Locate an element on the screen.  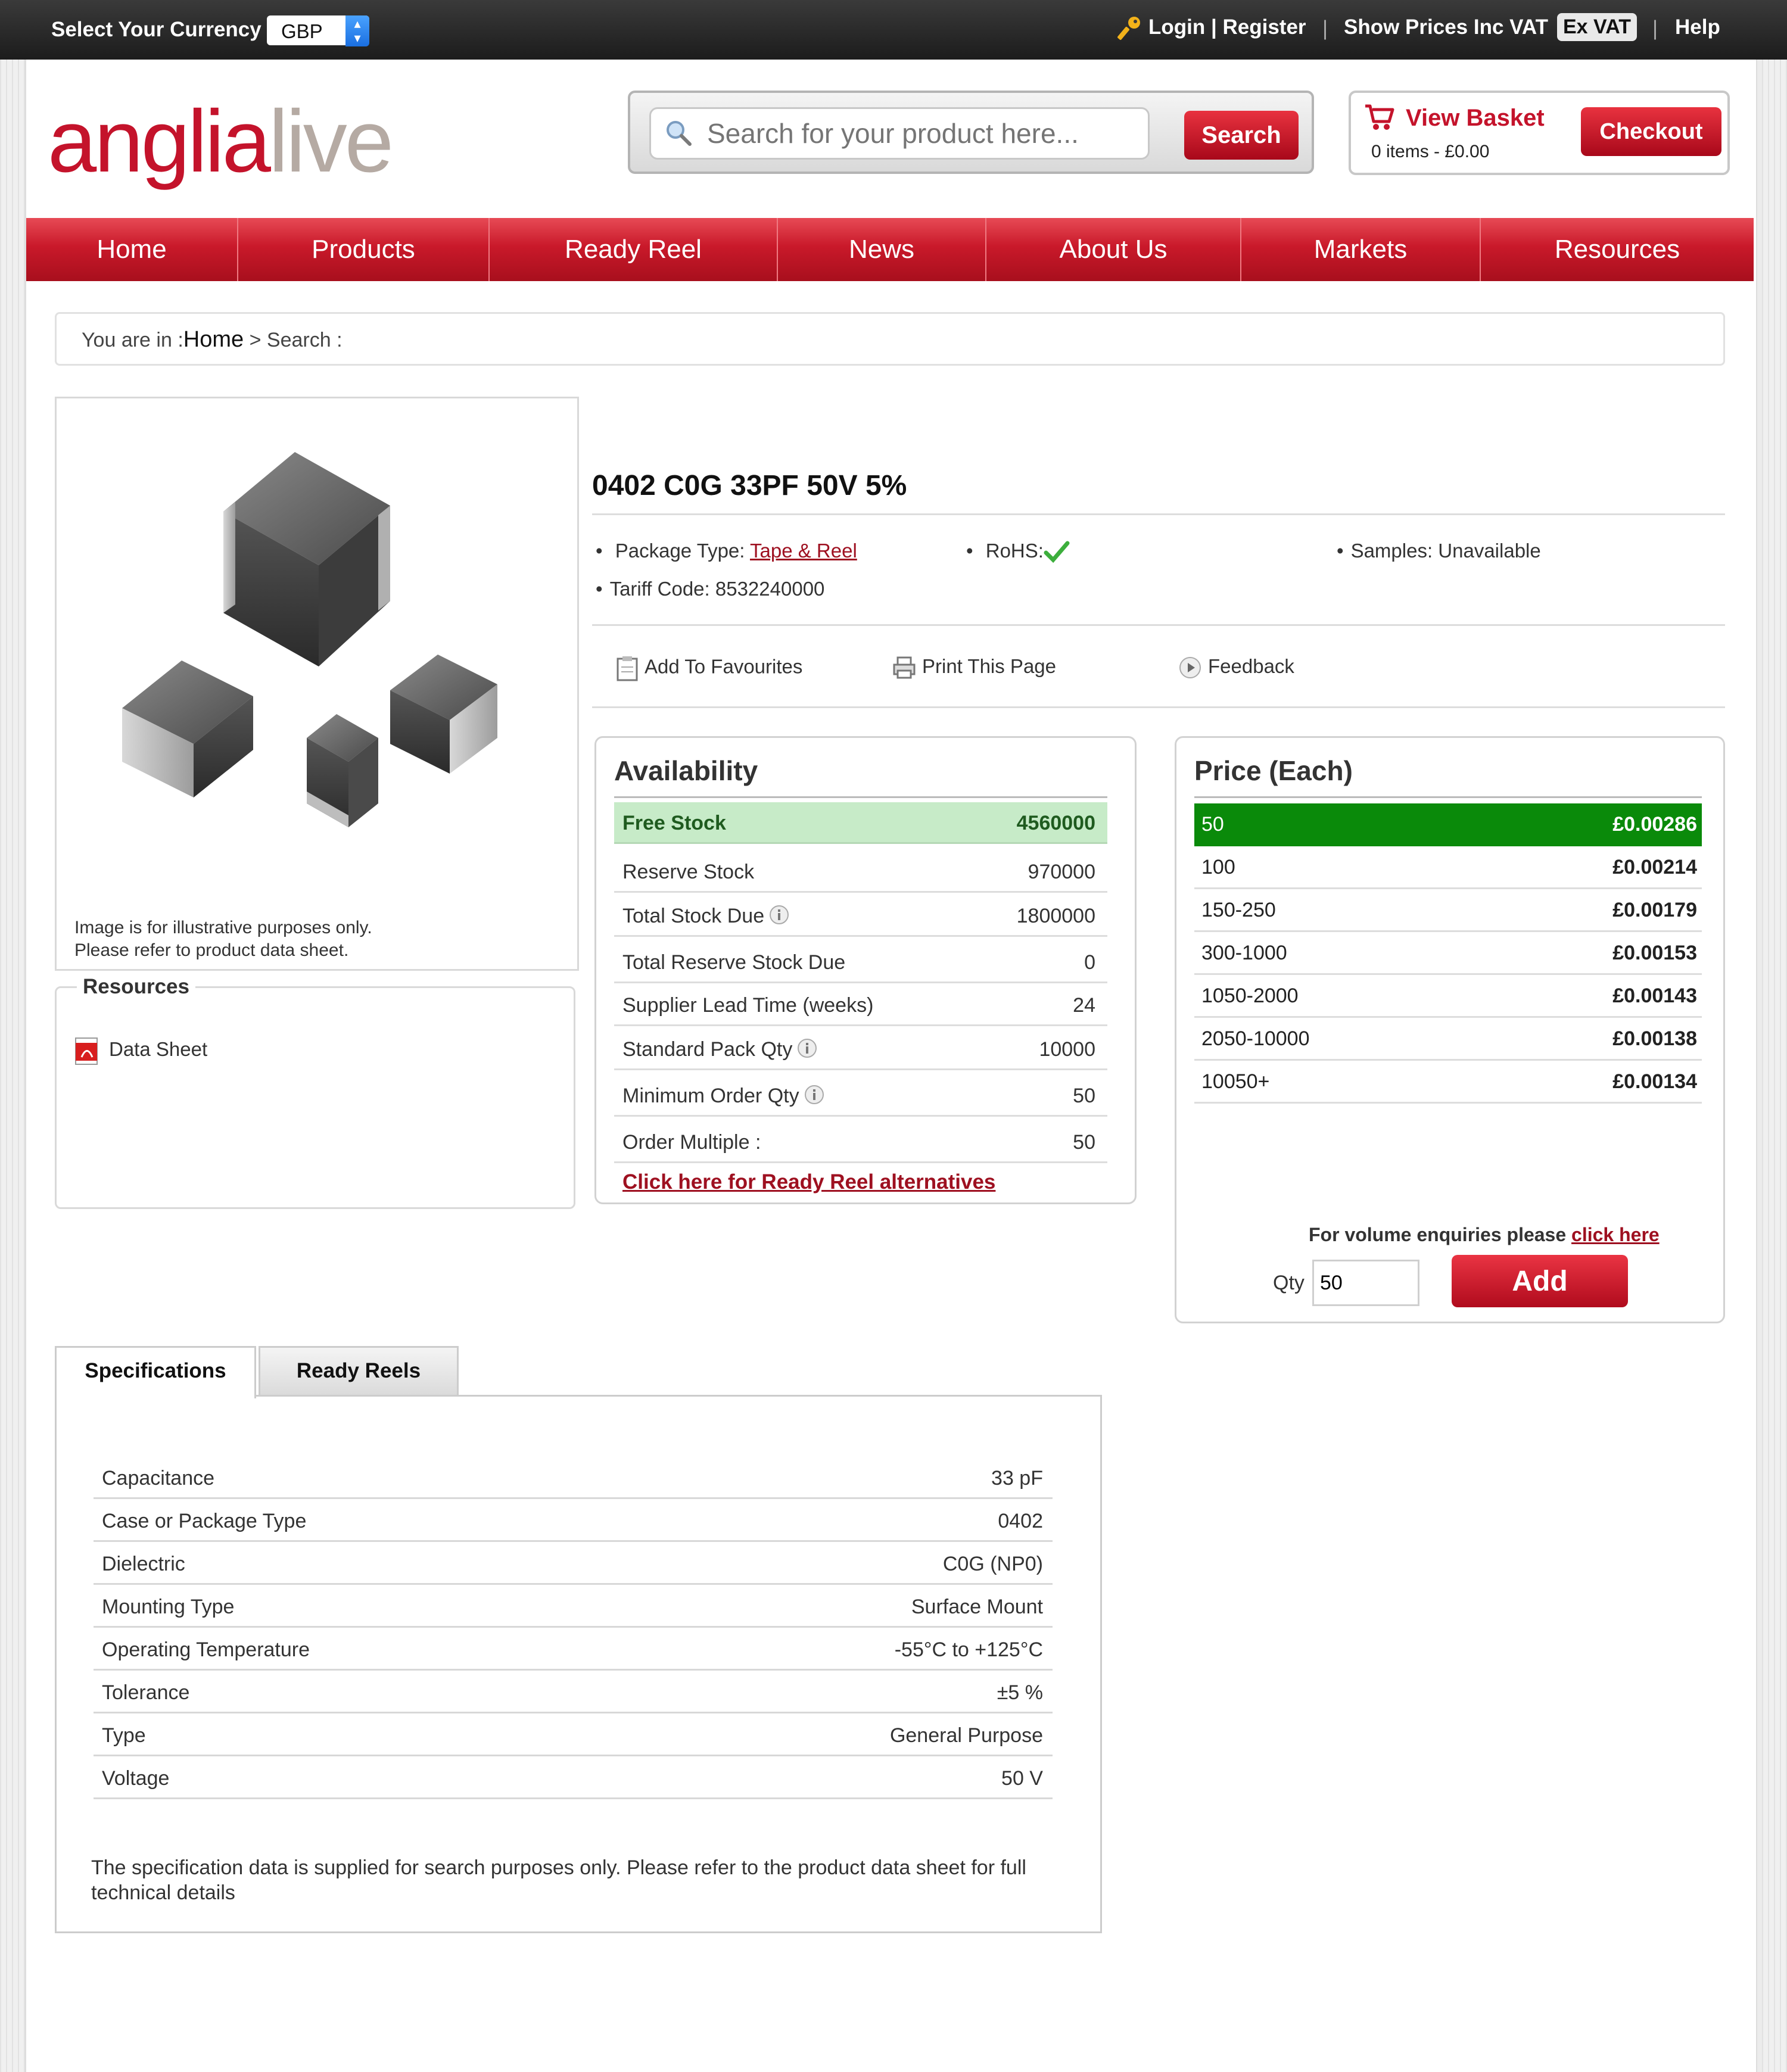
add-to-favourites: Add To Favourites is located at coordinates (709, 668).